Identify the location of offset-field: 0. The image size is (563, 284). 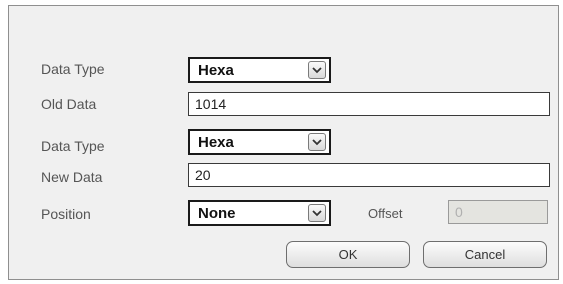
(498, 212).